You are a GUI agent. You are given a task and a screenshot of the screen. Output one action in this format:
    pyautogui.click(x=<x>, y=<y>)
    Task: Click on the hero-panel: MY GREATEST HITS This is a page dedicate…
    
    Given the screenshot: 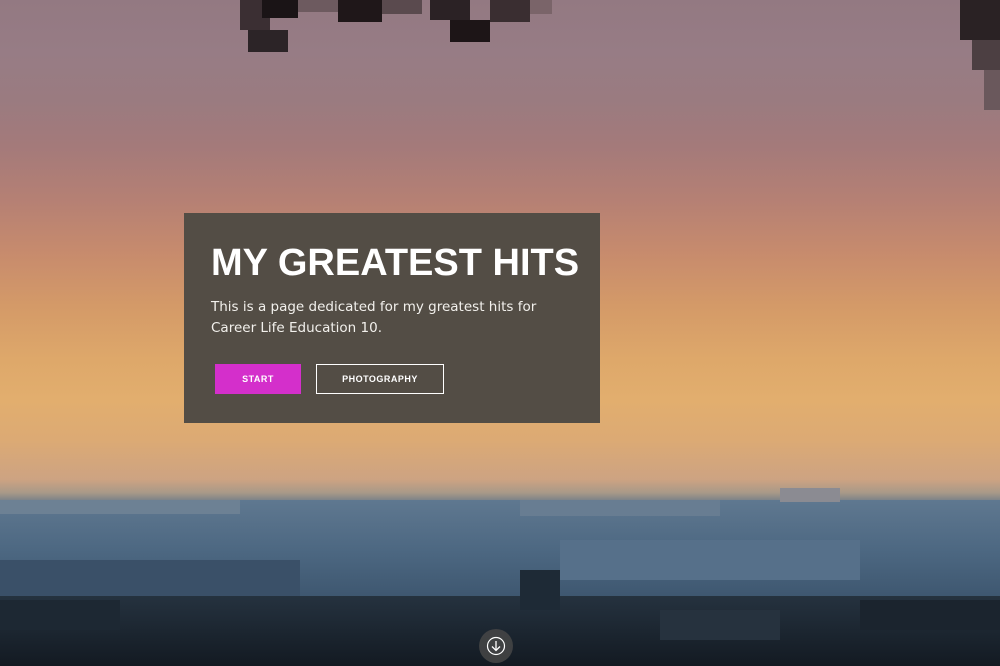 What is the action you would take?
    pyautogui.click(x=392, y=318)
    